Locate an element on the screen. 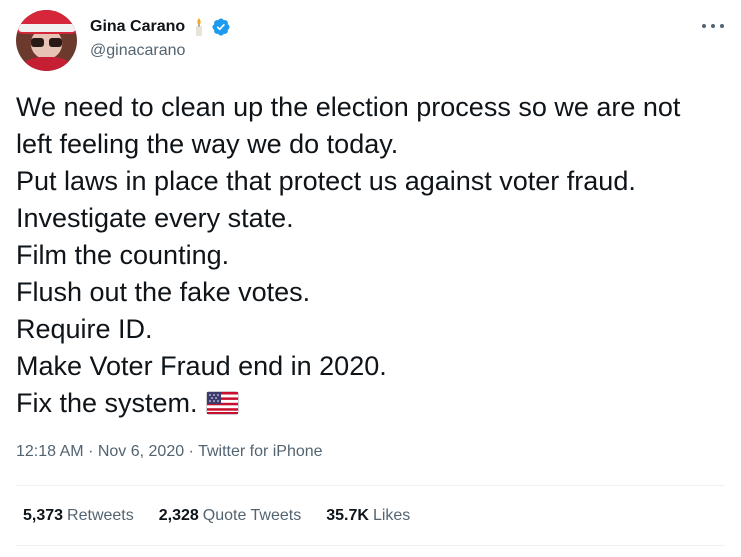 The width and height of the screenshot is (741, 557). more-options-icon is located at coordinates (713, 26).